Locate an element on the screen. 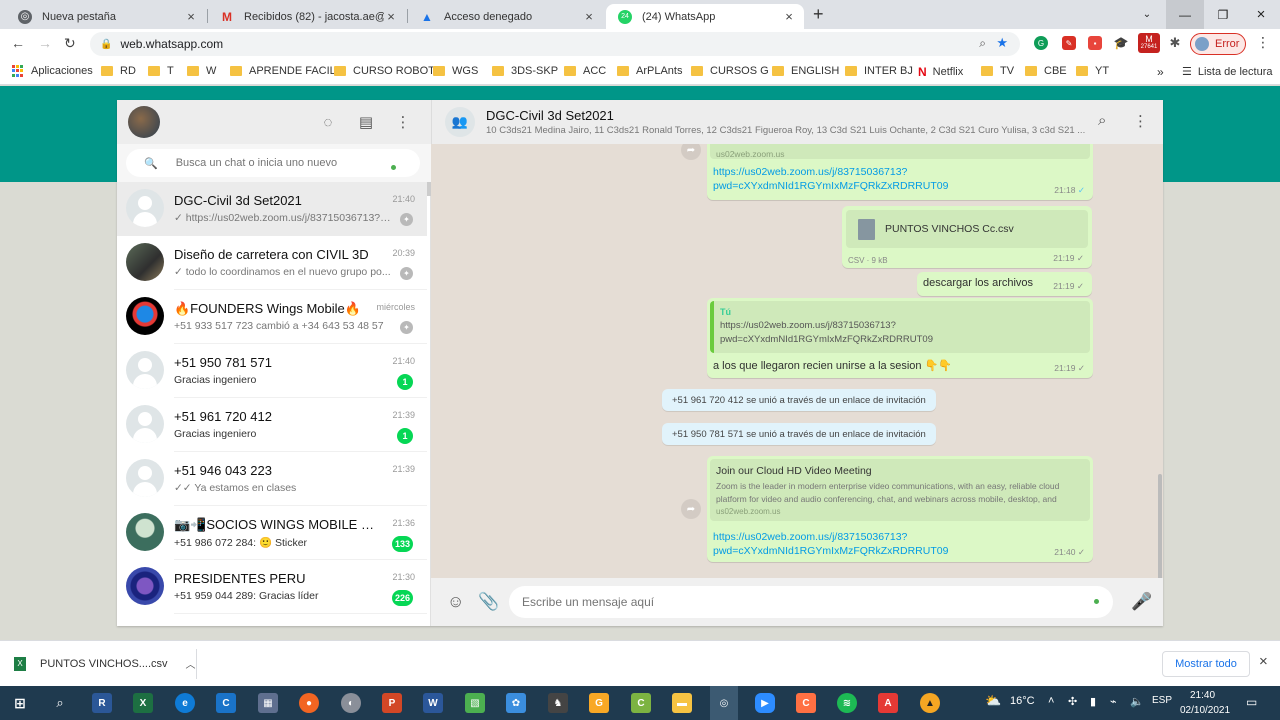 The height and width of the screenshot is (720, 1280). message-input is located at coordinates (772, 602).